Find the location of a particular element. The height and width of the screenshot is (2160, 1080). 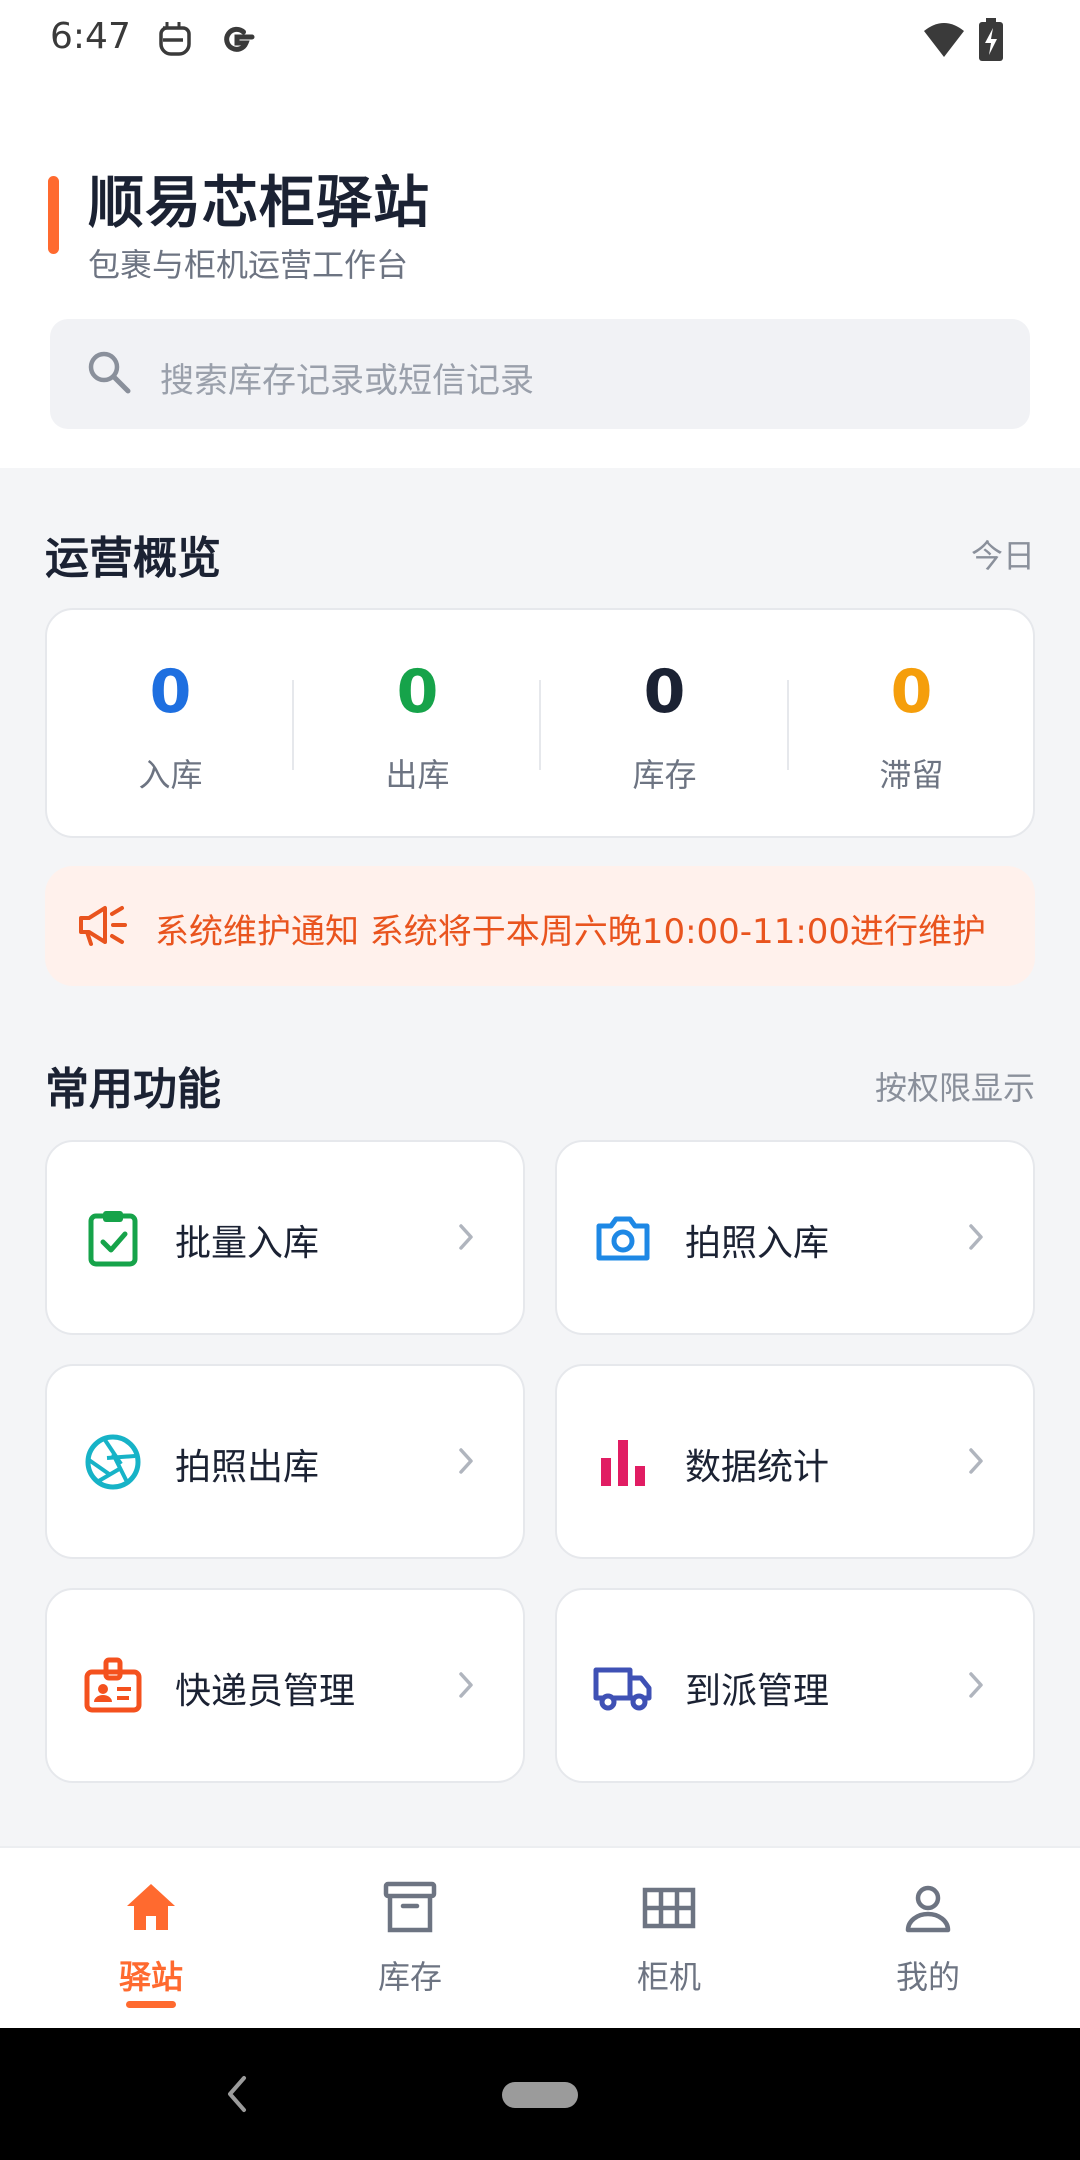

feature-data-statistics: 数据统计 is located at coordinates (795, 1461).